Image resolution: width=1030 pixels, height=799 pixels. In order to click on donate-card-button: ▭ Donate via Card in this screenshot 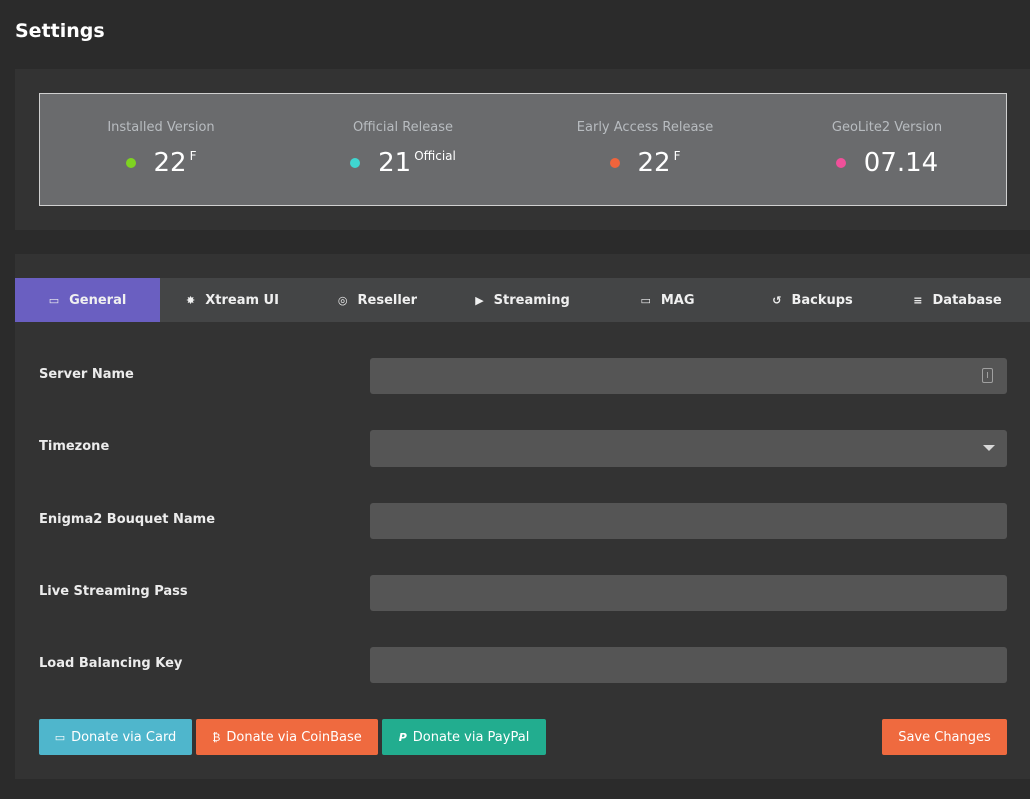, I will do `click(115, 737)`.